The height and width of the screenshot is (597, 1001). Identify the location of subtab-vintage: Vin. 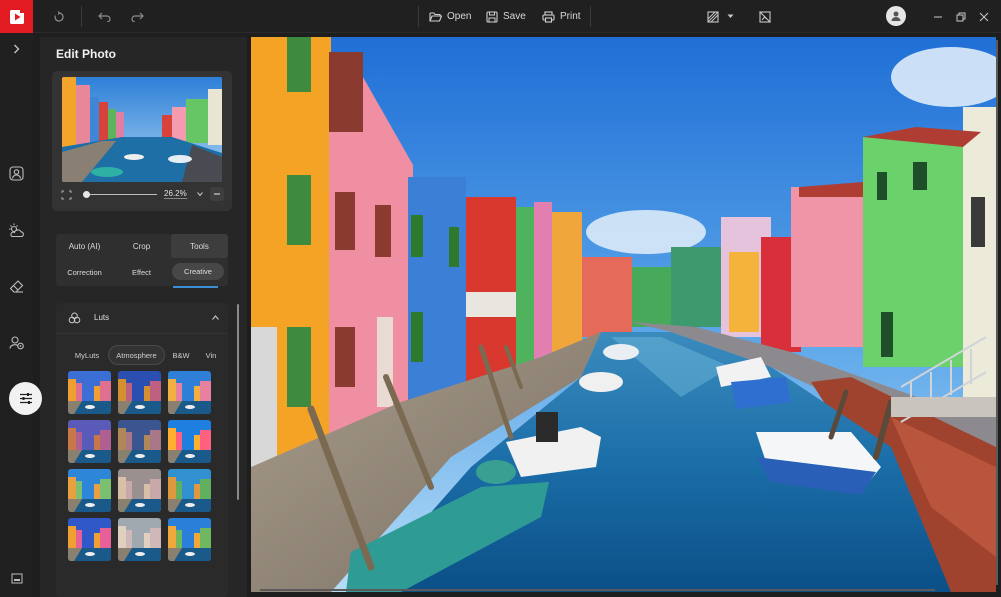
(211, 355).